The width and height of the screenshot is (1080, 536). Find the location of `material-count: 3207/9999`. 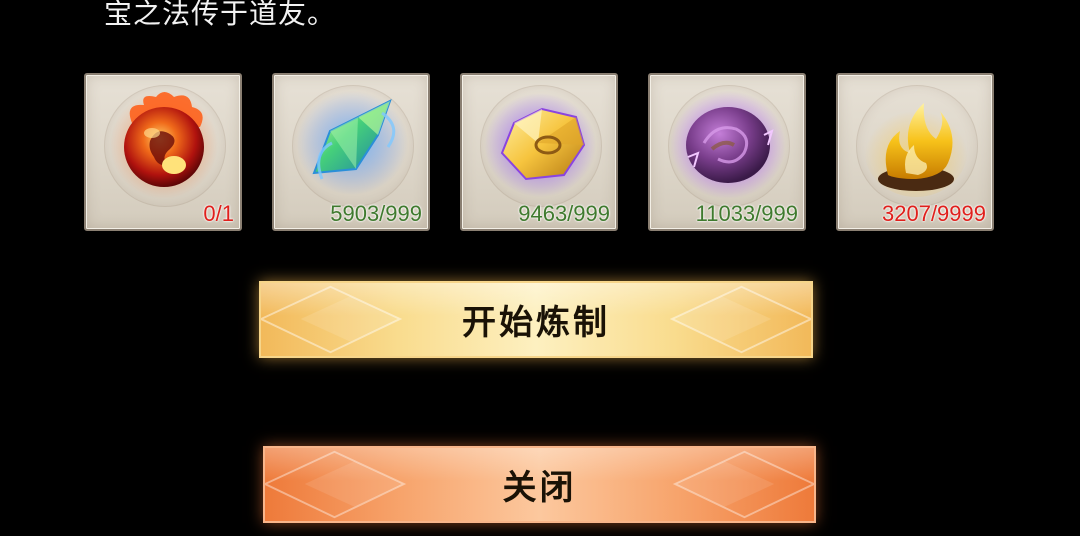

material-count: 3207/9999 is located at coordinates (934, 213).